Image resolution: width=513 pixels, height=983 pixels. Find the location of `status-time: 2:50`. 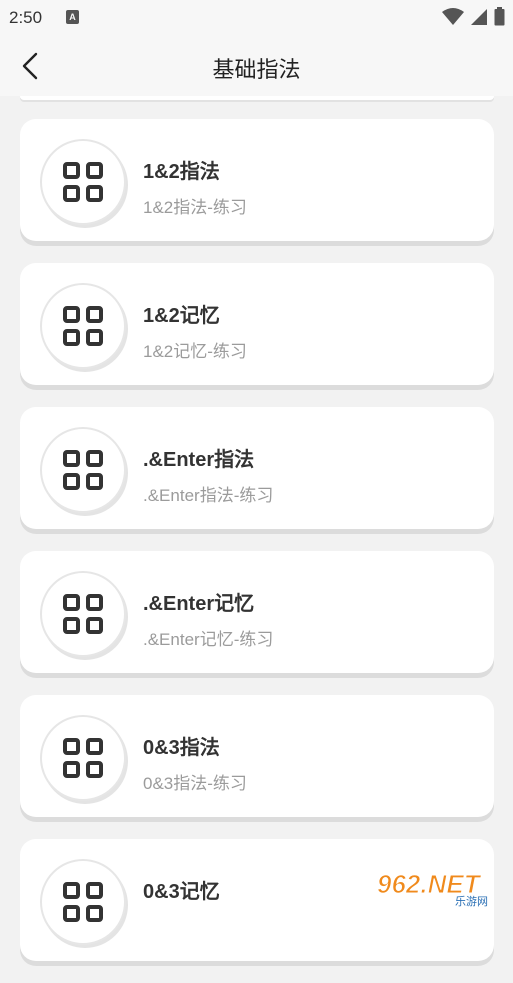

status-time: 2:50 is located at coordinates (26, 17).